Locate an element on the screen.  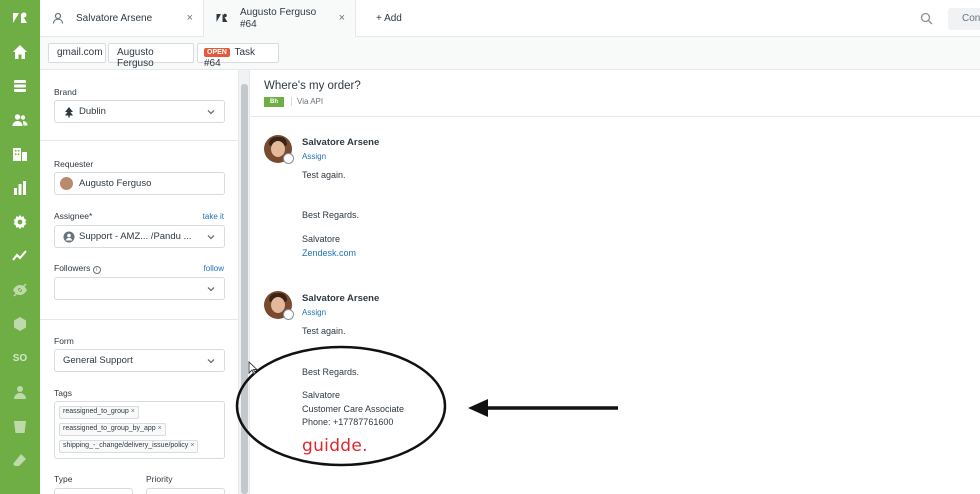
tab-label: Salvatore Arsene is located at coordinates (114, 18).